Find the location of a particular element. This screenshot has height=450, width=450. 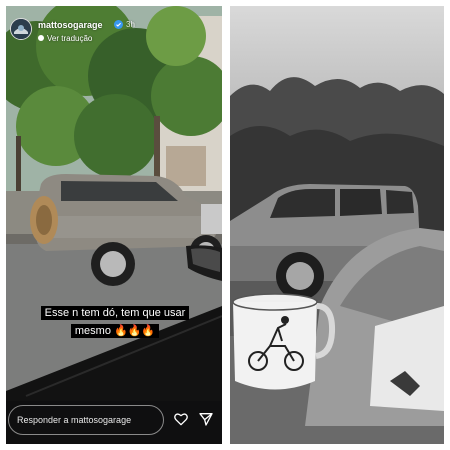

verified-icon is located at coordinates (118, 24).